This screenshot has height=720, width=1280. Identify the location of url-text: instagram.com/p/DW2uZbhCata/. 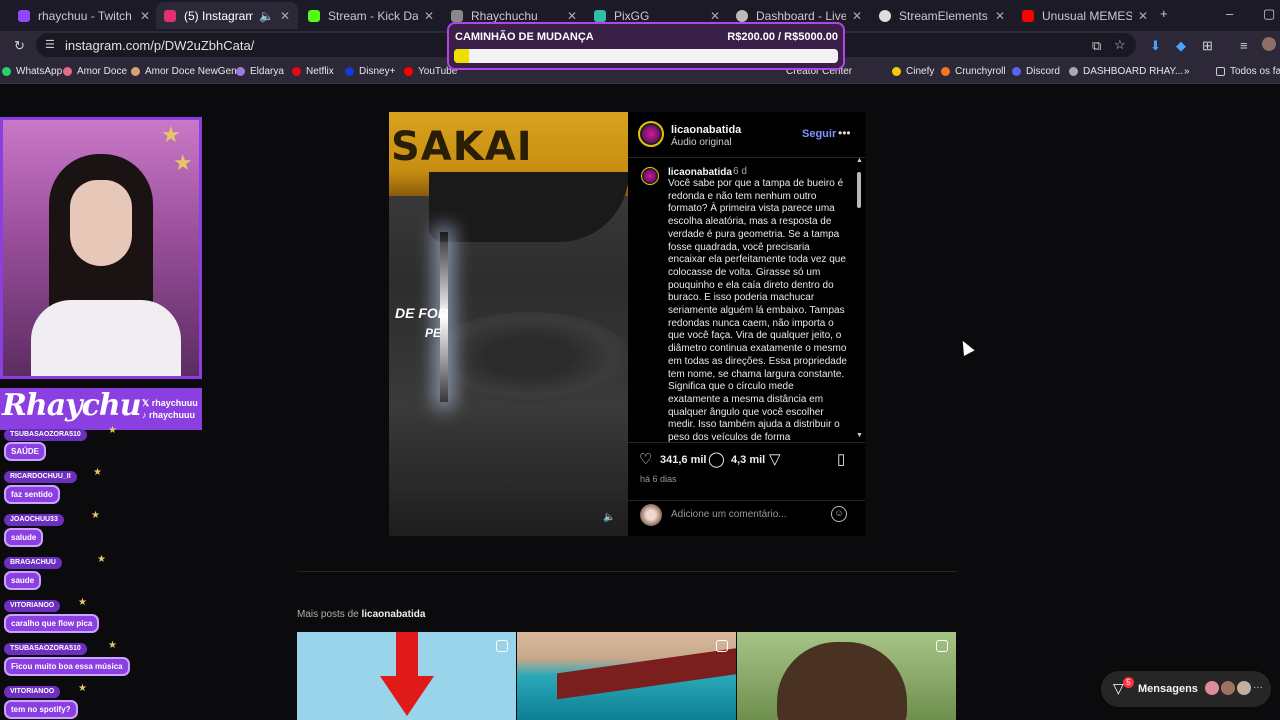
(159, 45).